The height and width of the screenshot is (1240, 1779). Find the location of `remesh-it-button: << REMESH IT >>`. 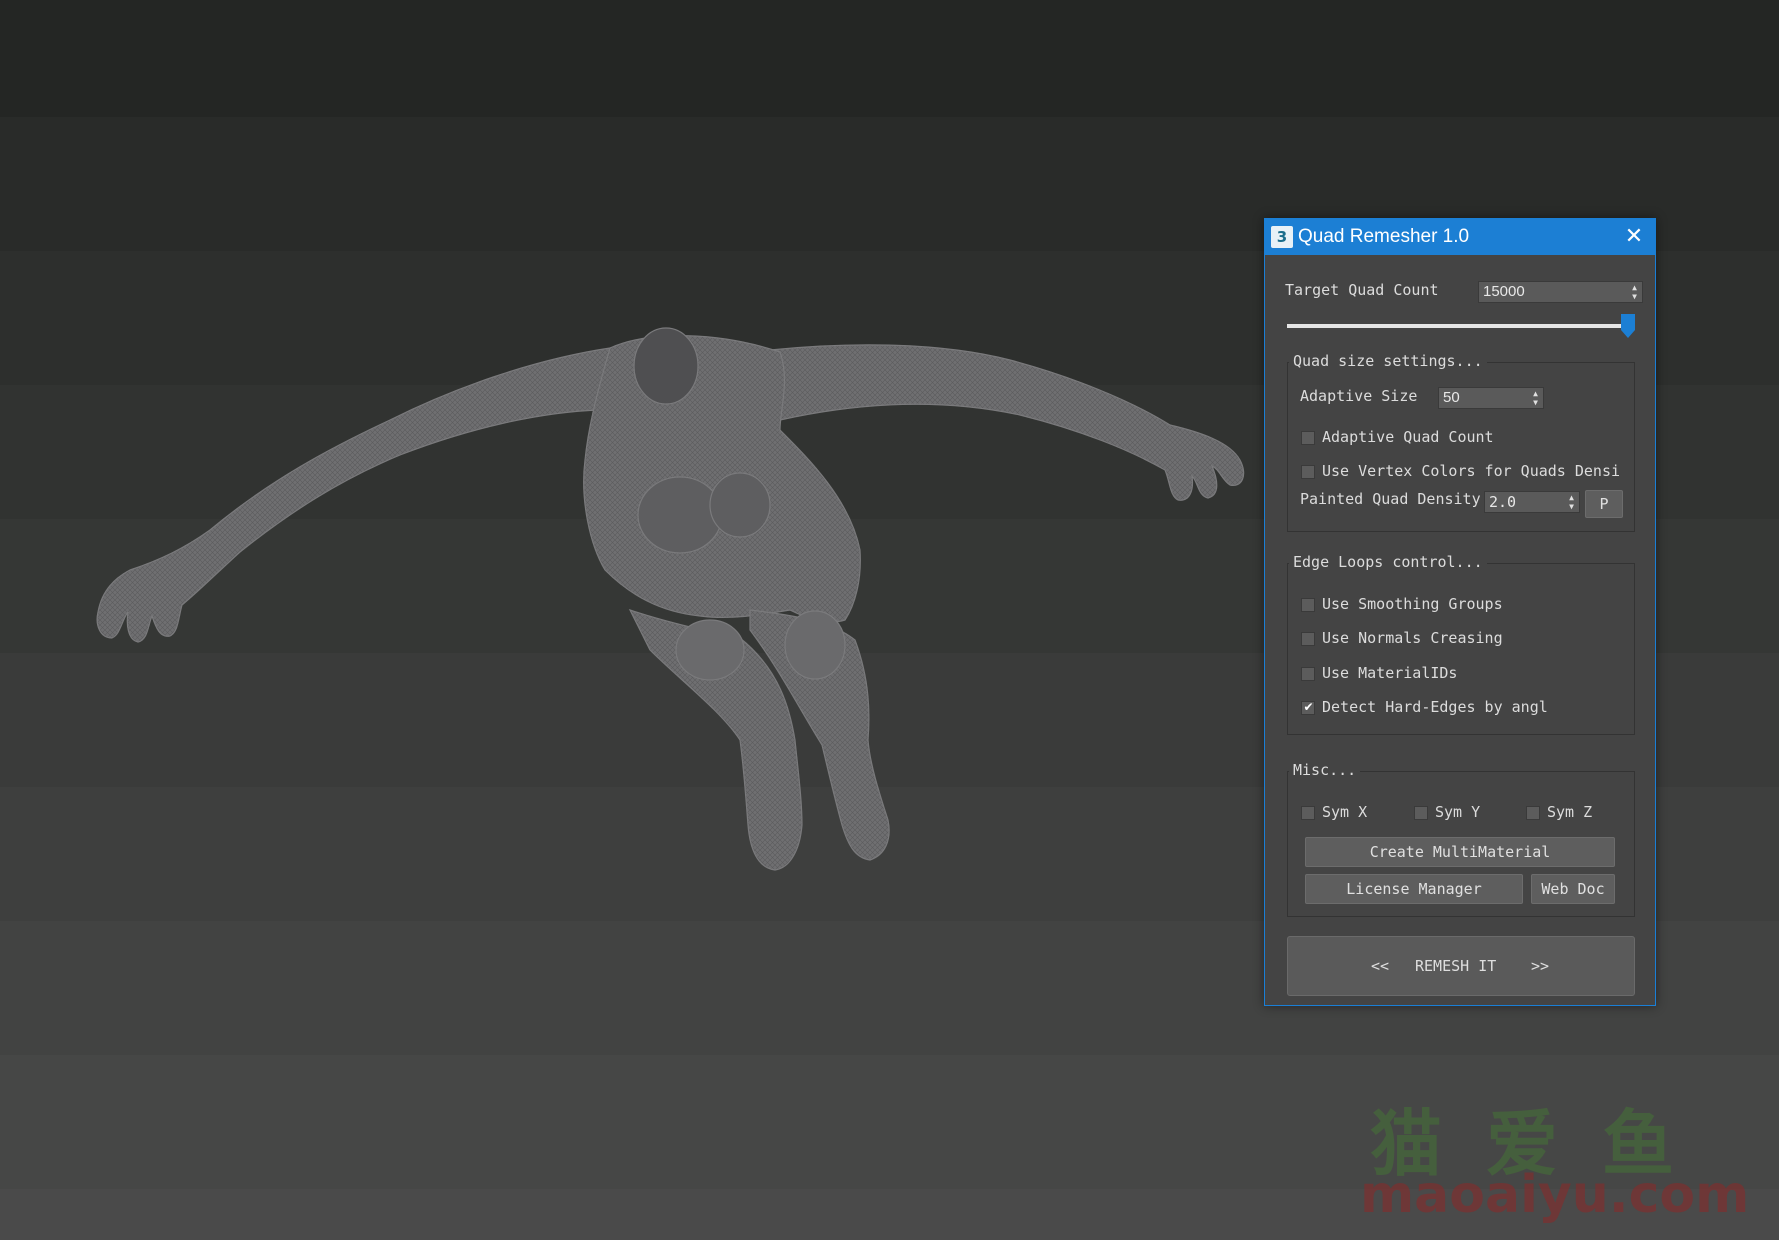

remesh-it-button: << REMESH IT >> is located at coordinates (1461, 966).